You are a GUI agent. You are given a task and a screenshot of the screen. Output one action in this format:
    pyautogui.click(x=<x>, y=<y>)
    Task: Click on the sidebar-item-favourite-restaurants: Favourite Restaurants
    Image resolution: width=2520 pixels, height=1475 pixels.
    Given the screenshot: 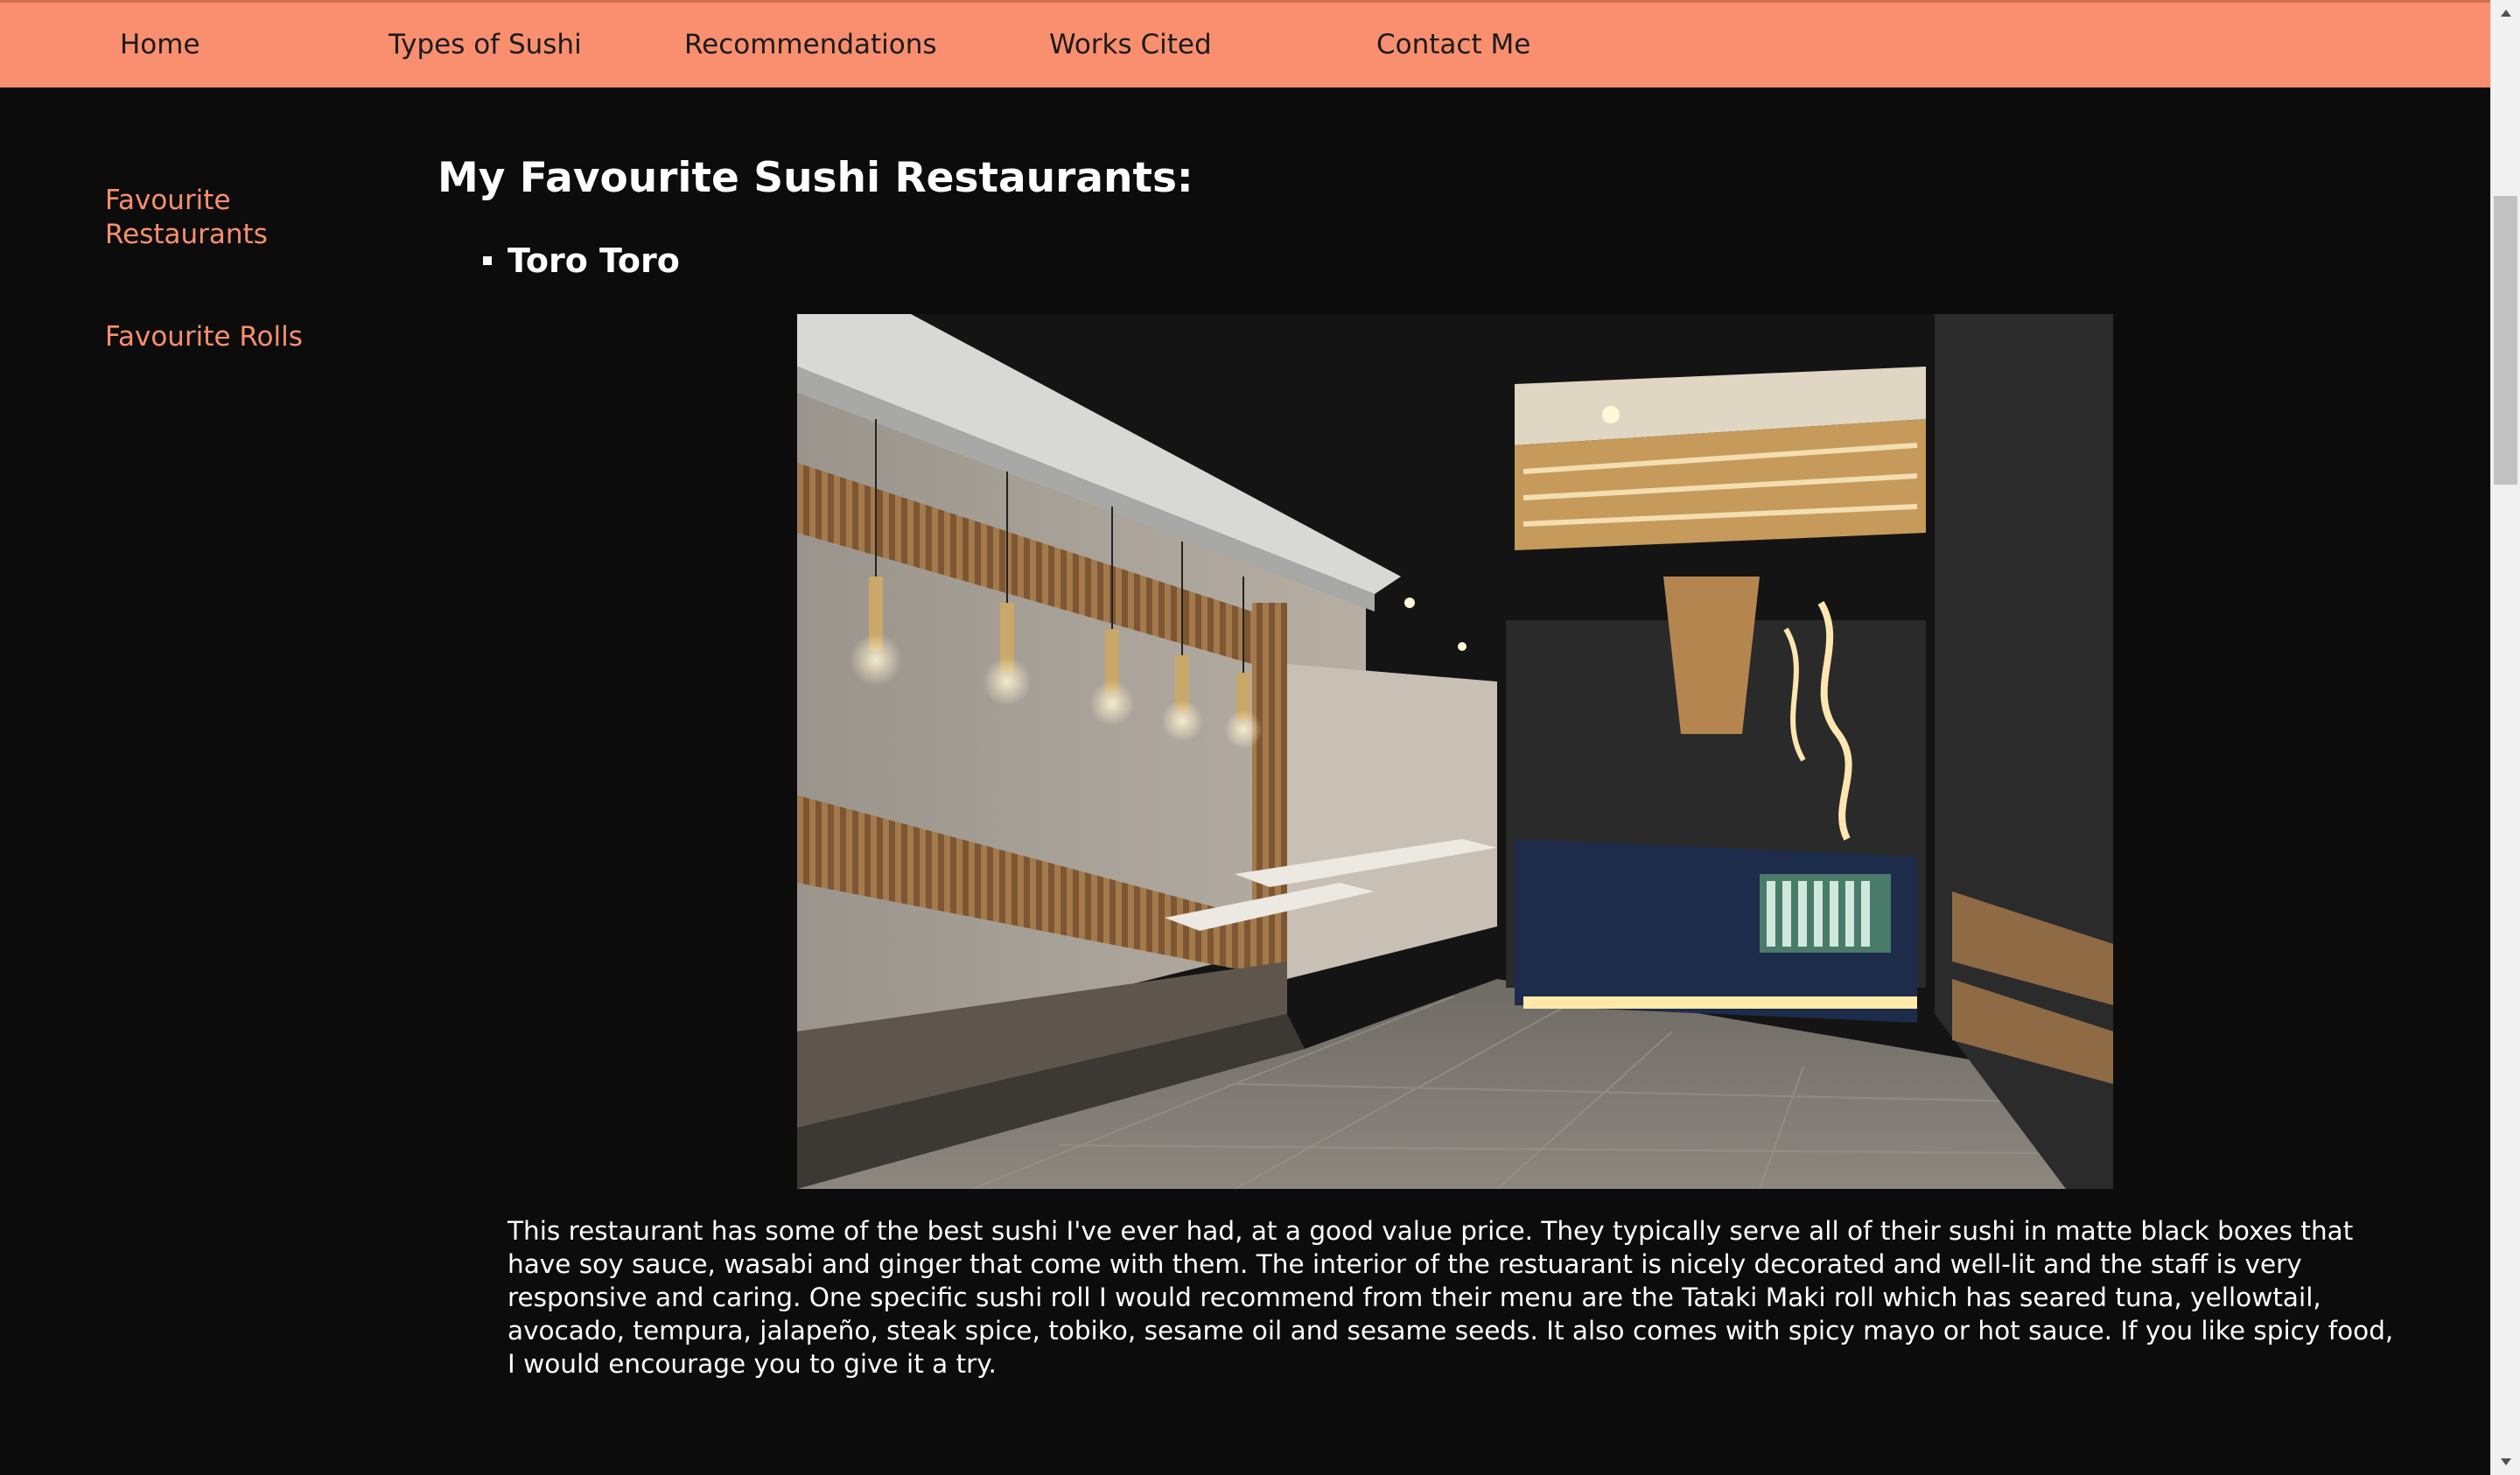 What is the action you would take?
    pyautogui.click(x=192, y=218)
    